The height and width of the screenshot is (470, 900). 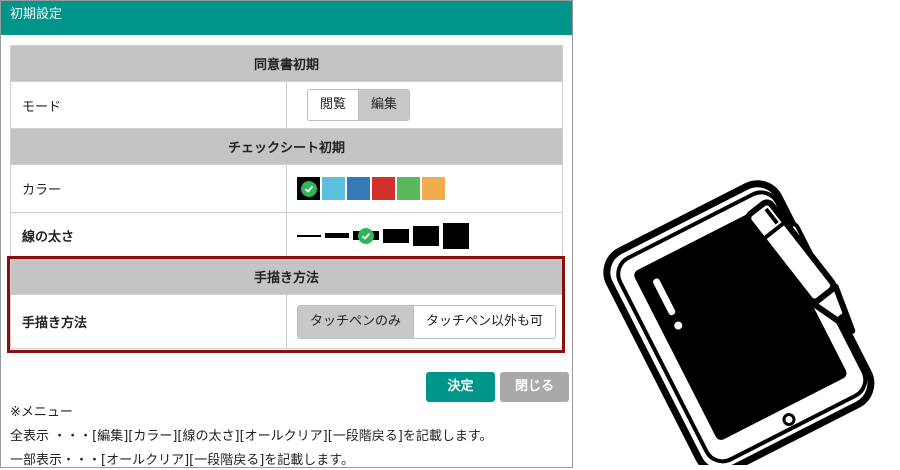 What do you see at coordinates (286, 18) in the screenshot?
I see `dialog-title: 初期設定` at bounding box center [286, 18].